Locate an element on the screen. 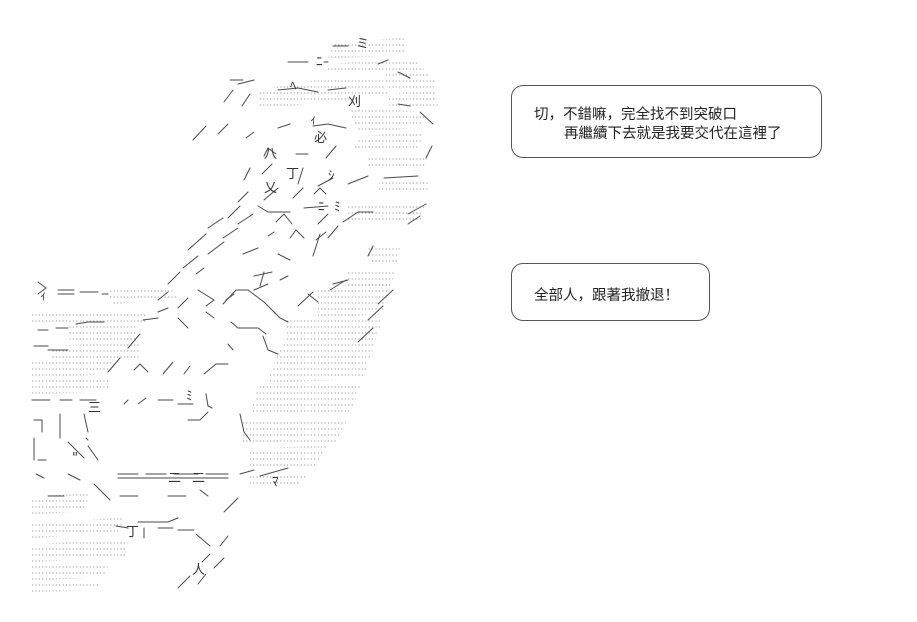 The height and width of the screenshot is (622, 917). art-glyph: ｼ is located at coordinates (331, 176).